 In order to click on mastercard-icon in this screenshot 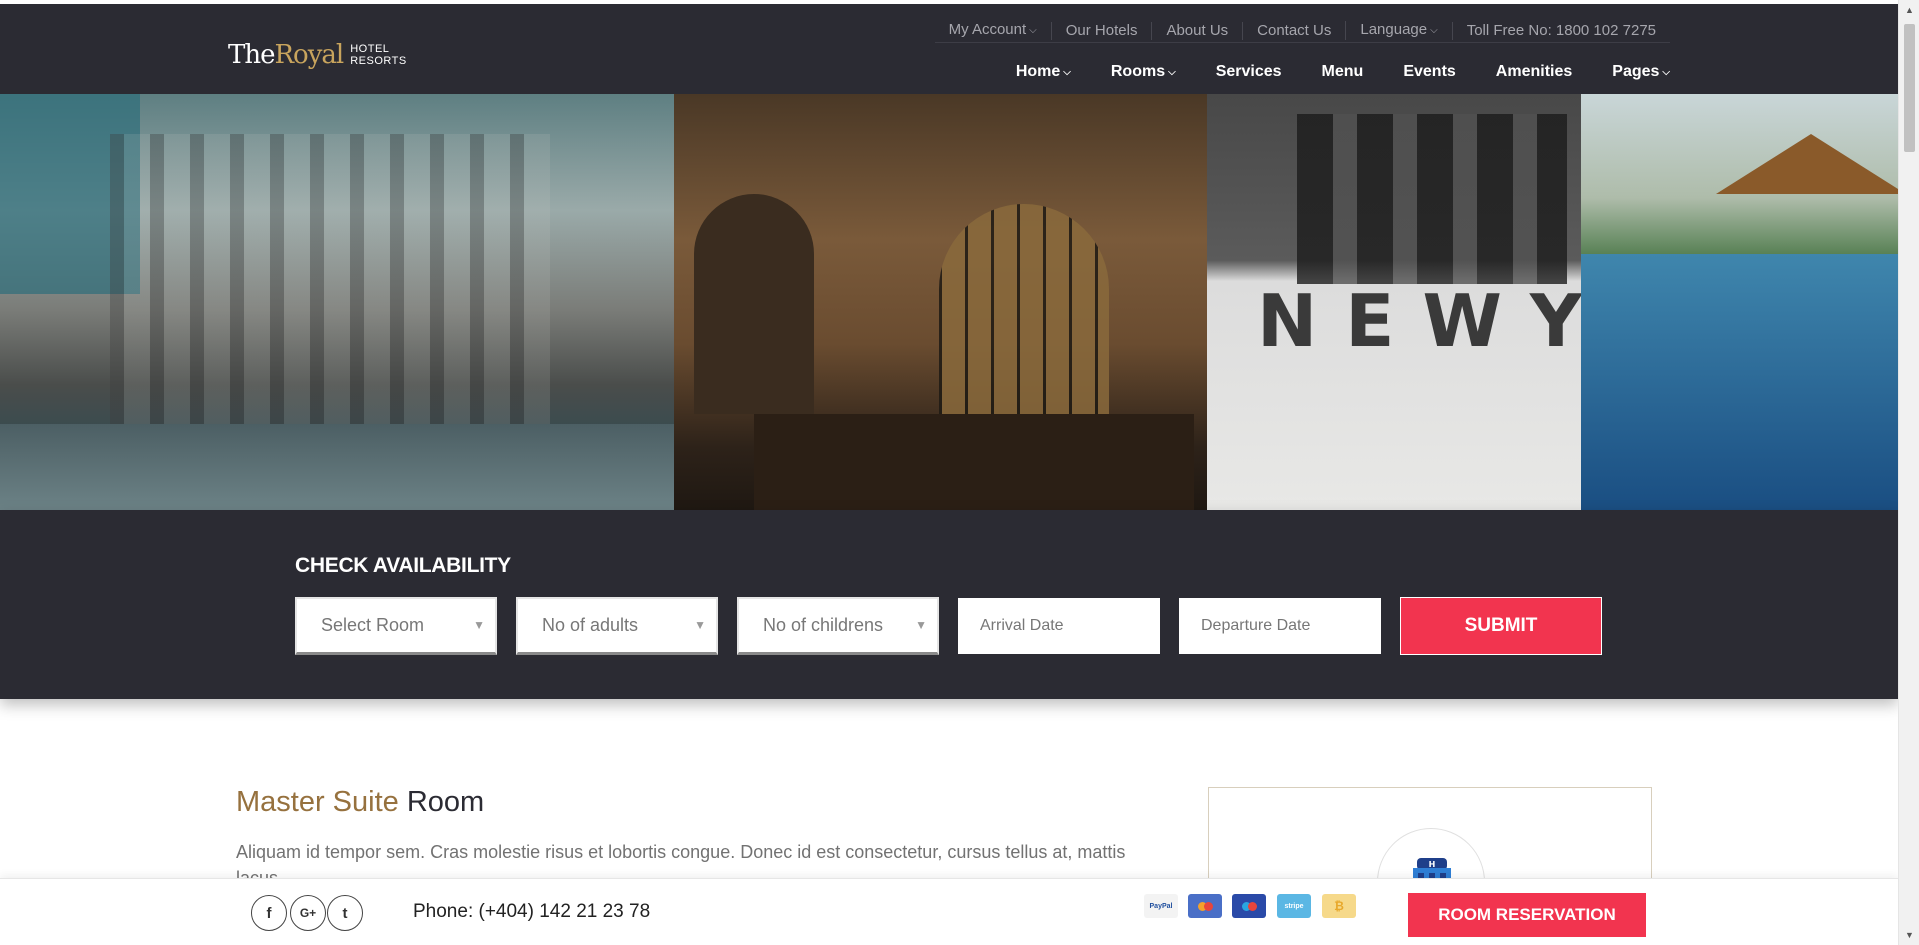, I will do `click(1205, 906)`.